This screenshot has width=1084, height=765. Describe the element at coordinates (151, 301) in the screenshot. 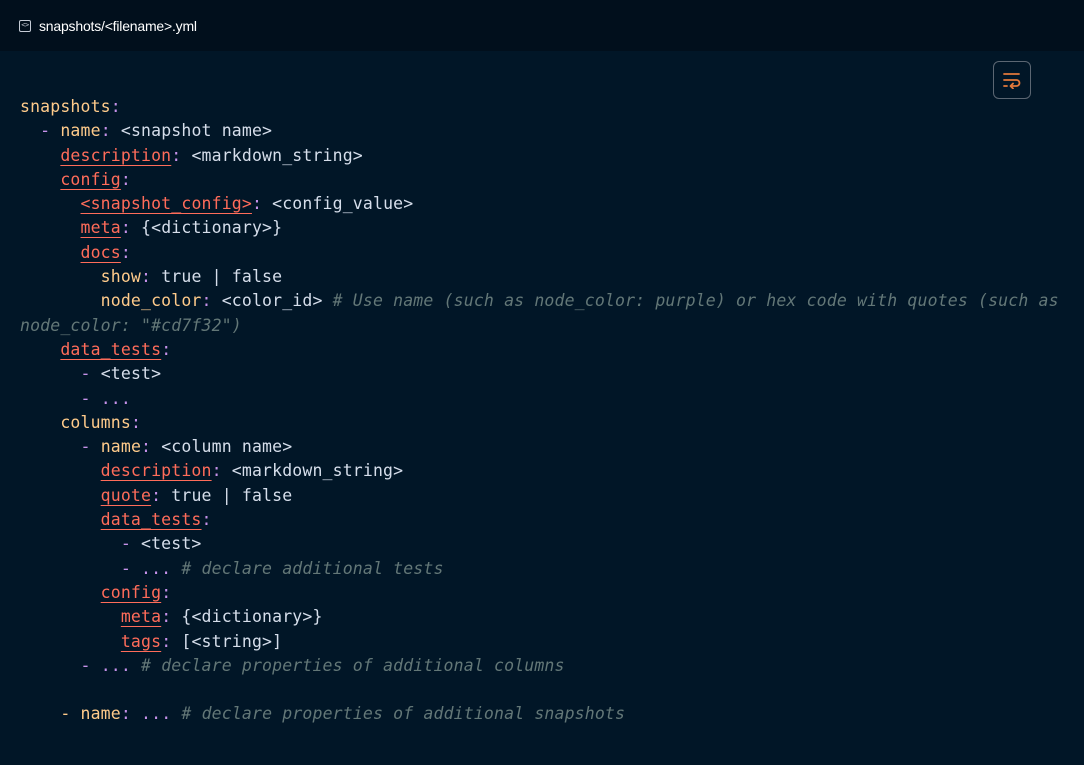

I see `yaml-key: node_color` at that location.